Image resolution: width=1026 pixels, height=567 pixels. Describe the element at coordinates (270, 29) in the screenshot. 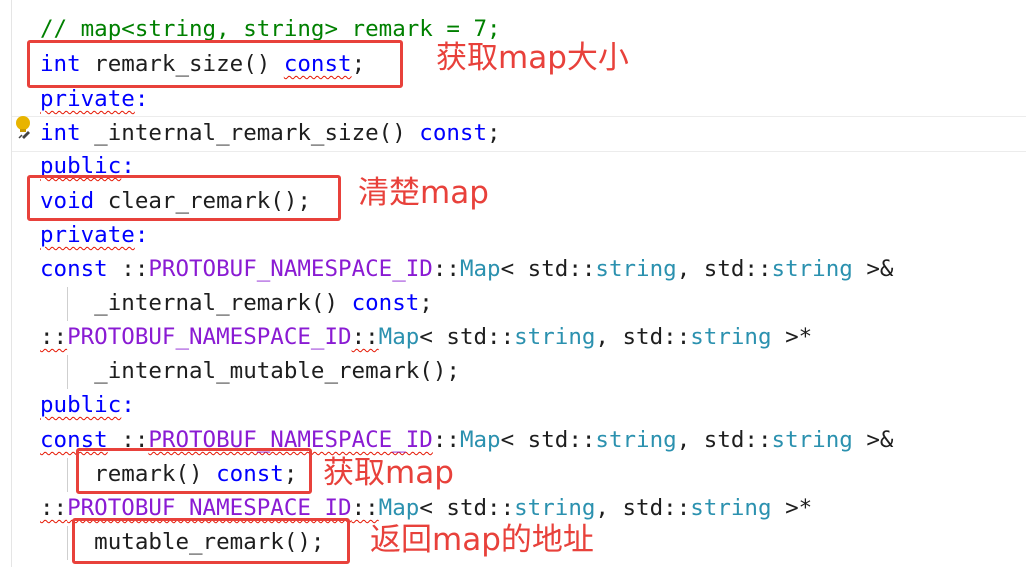

I see `code-token: // map<string, string> remark = 7;` at that location.